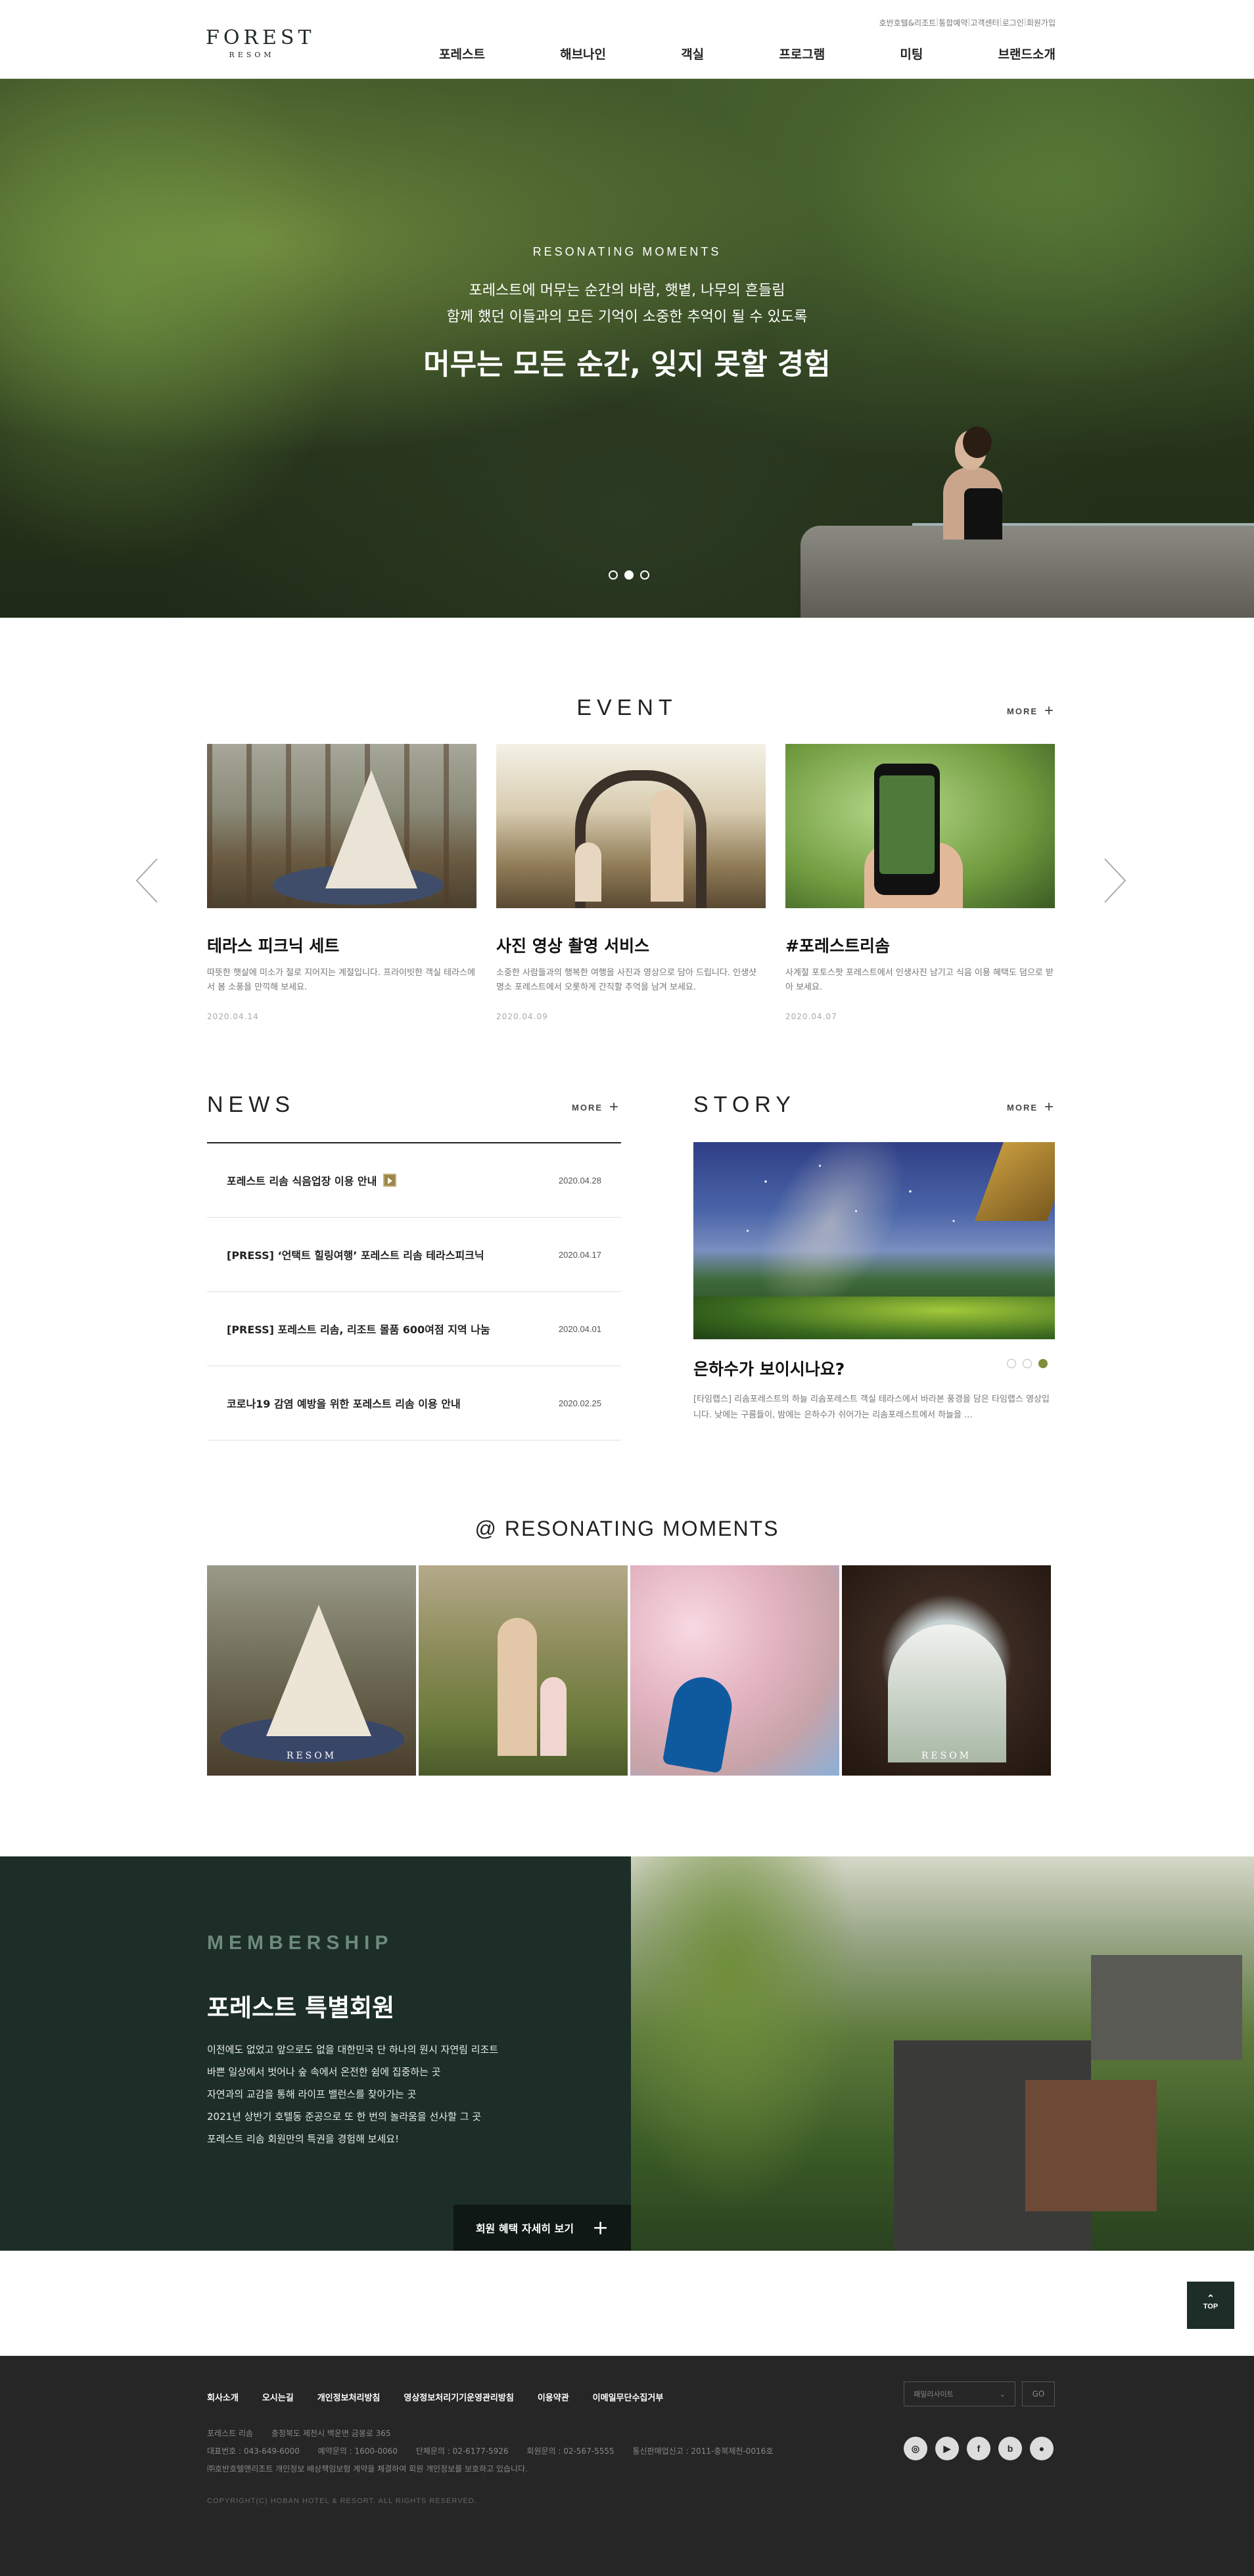 Image resolution: width=1254 pixels, height=2576 pixels. Describe the element at coordinates (967, 22) in the screenshot. I see `utility-links: 호반호텔&리조트 | 통합예약 | 고객센터 | 로그인 | 회원가입` at that location.